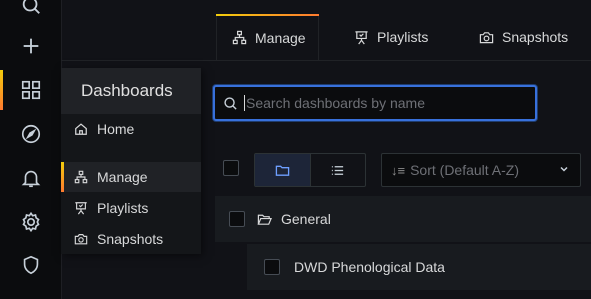  I want to click on tab-manage: Manage, so click(267, 37).